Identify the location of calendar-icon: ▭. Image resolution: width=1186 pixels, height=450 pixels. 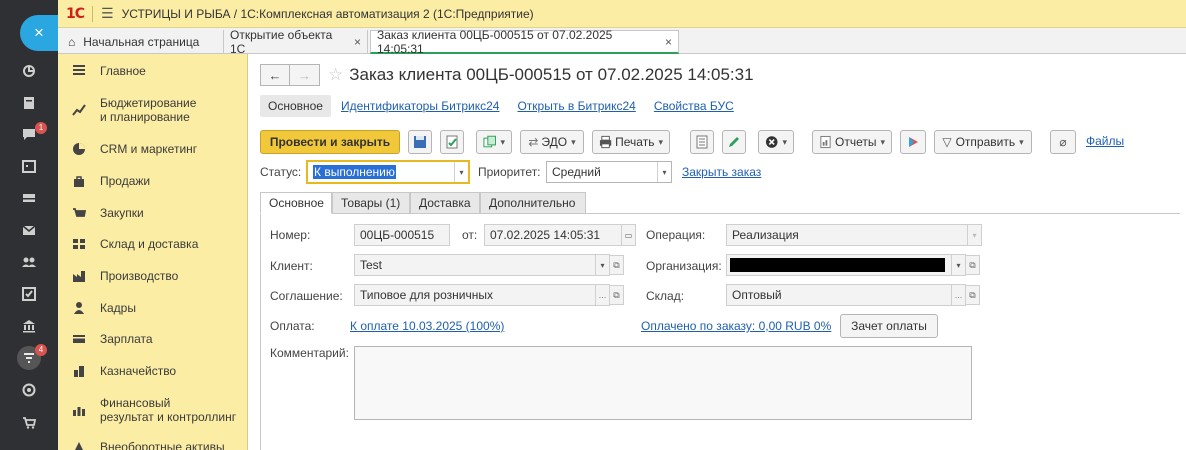
(628, 235).